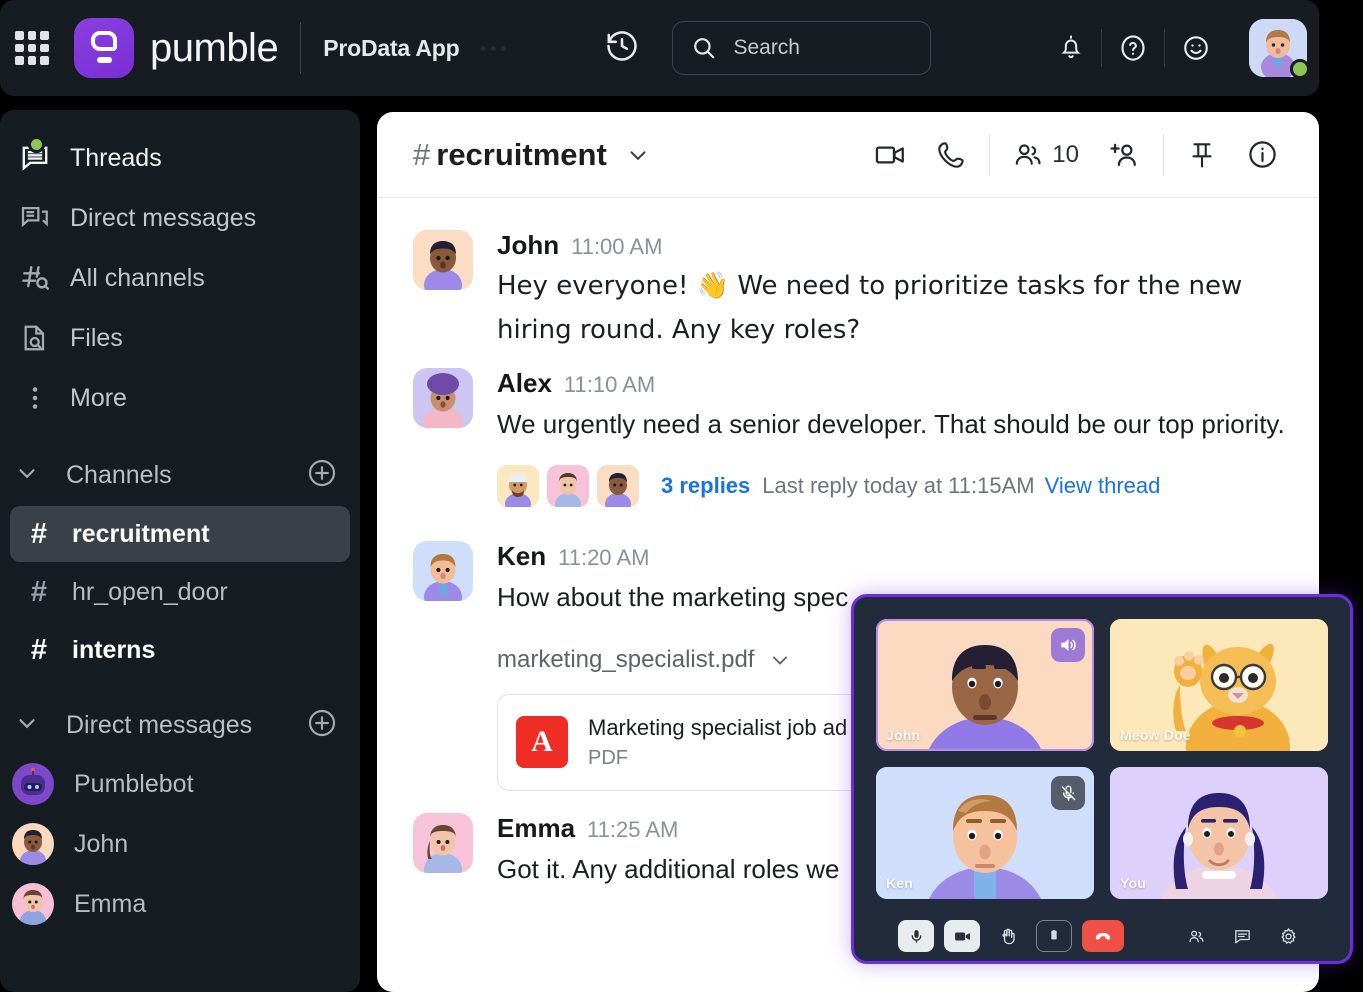 The height and width of the screenshot is (992, 1363). I want to click on more-icon, so click(35, 398).